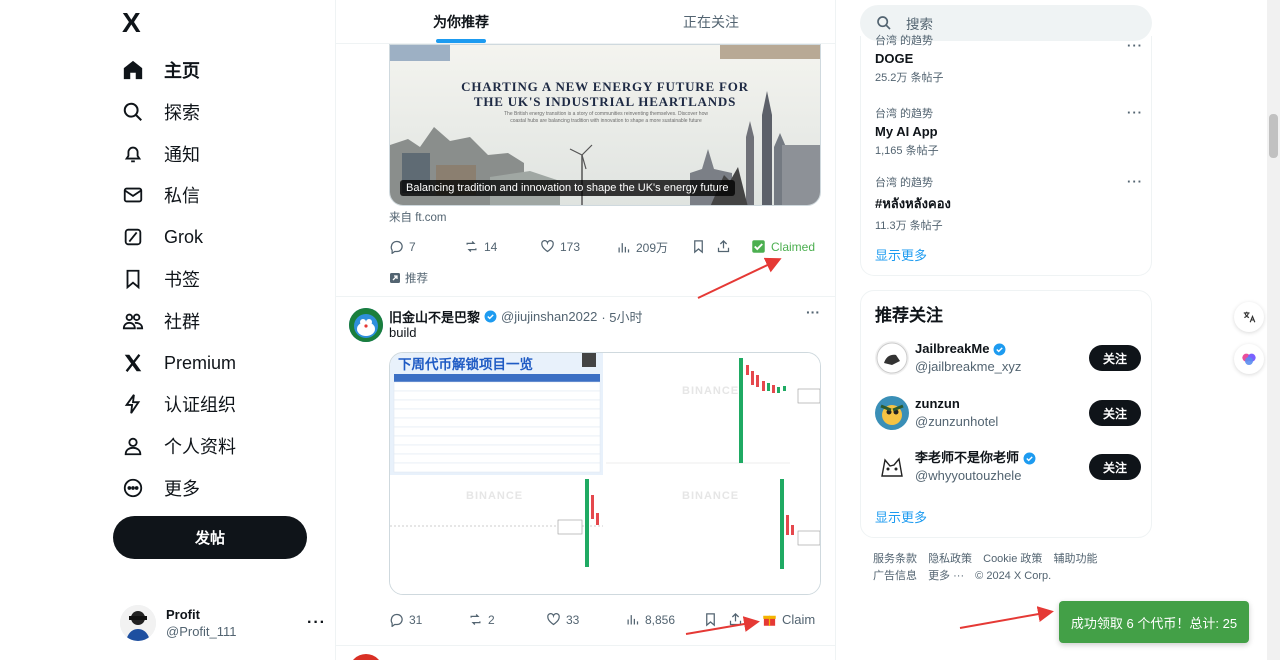  What do you see at coordinates (813, 312) in the screenshot?
I see `post2-more-icon: ···` at bounding box center [813, 312].